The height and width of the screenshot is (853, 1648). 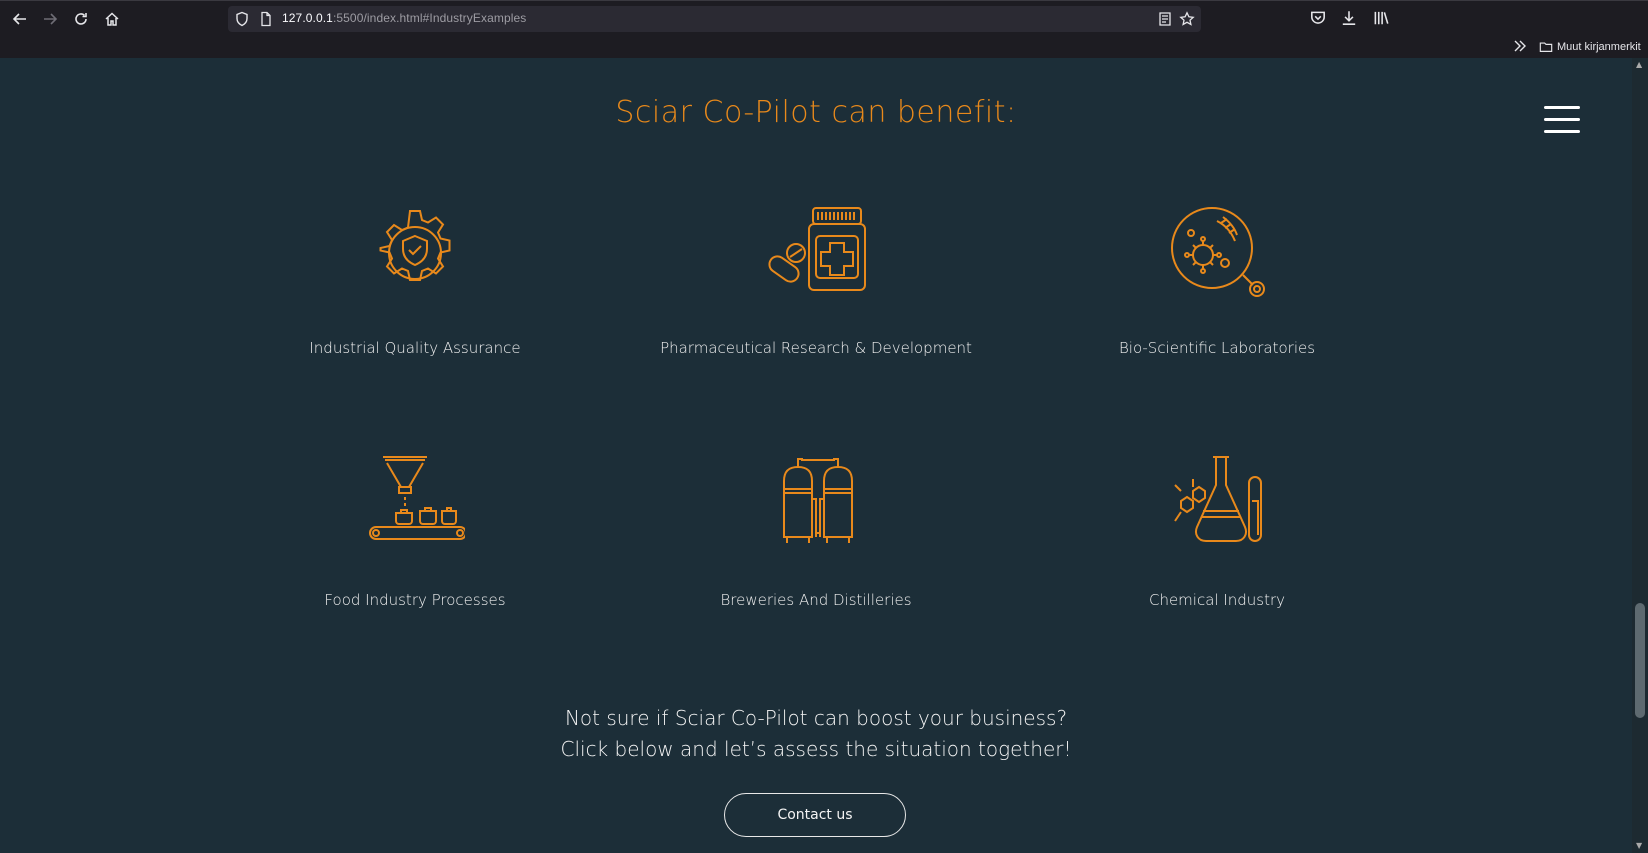 I want to click on scrollbar-thumb, so click(x=1640, y=660).